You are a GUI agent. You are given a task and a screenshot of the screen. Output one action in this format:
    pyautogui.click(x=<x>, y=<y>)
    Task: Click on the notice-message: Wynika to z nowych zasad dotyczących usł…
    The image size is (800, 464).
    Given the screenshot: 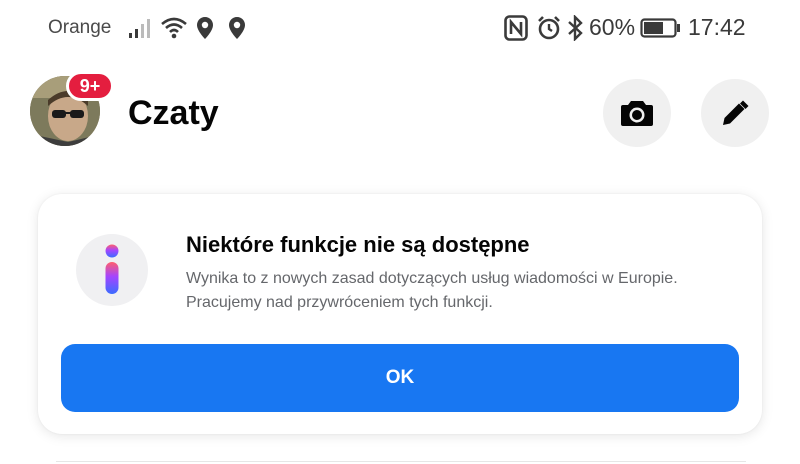 What is the action you would take?
    pyautogui.click(x=432, y=290)
    